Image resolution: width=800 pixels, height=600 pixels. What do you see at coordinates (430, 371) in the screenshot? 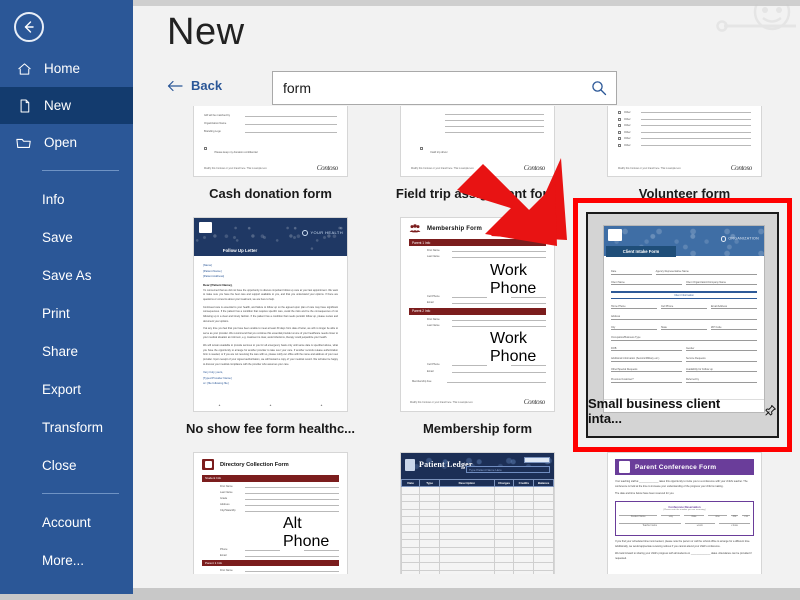
I see `field-label: Email` at bounding box center [430, 371].